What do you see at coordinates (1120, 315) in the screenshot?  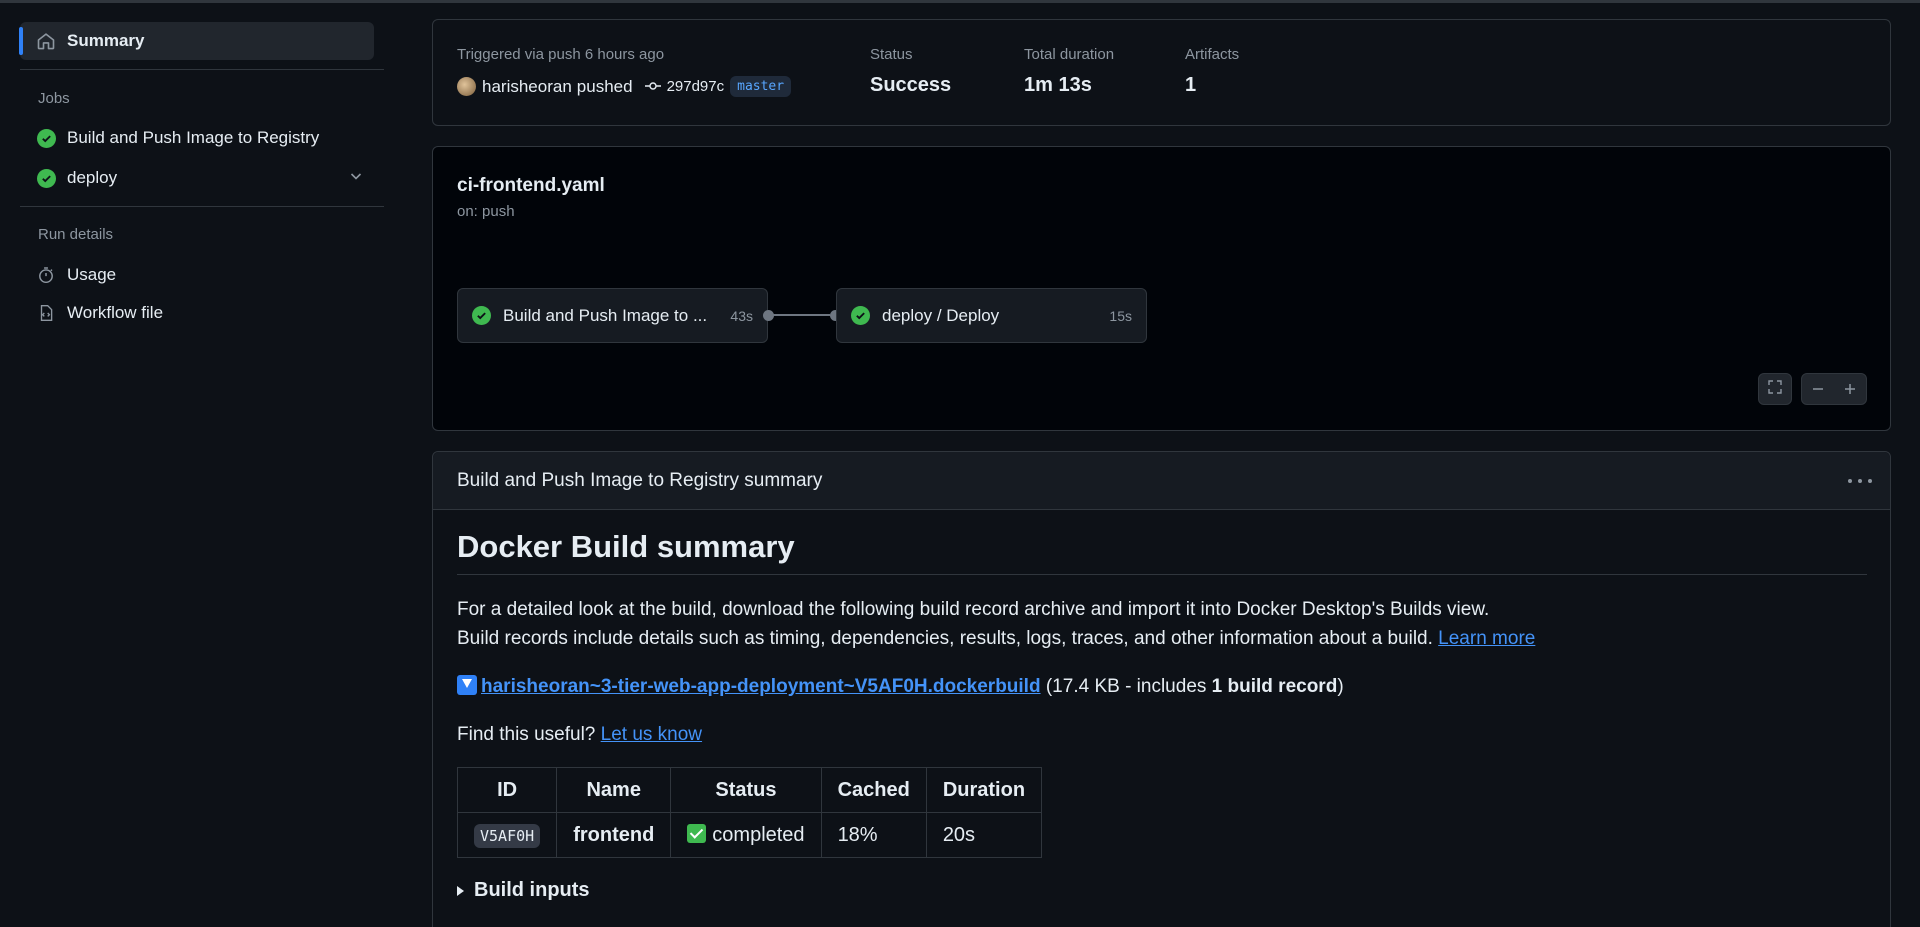 I see `graph-job-duration: 15s` at bounding box center [1120, 315].